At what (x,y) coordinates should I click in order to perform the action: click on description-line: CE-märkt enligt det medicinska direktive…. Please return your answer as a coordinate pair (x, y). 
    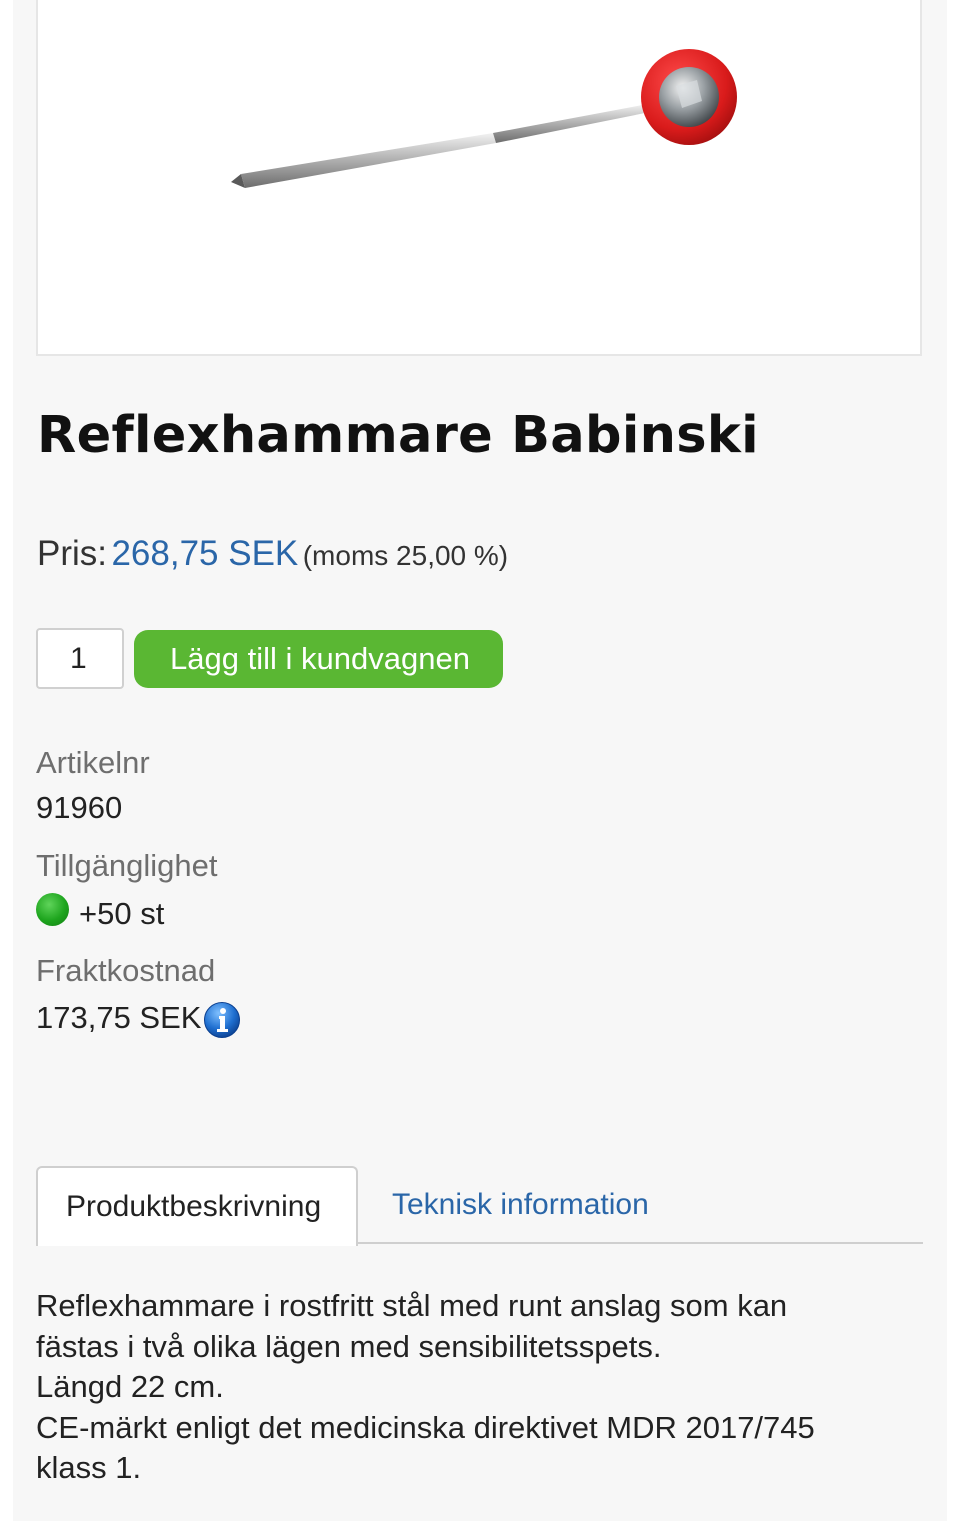
    Looking at the image, I should click on (425, 1427).